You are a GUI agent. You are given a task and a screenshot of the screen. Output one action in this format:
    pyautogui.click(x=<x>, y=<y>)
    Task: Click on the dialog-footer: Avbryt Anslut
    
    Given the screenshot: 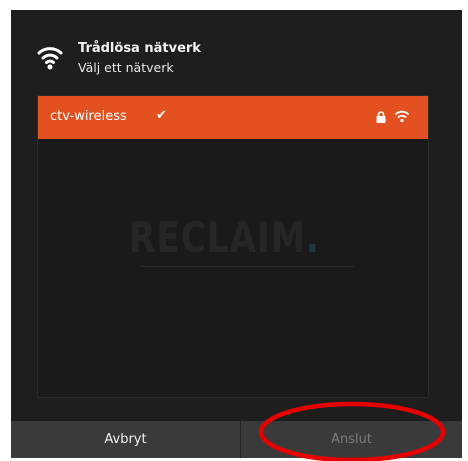 What is the action you would take?
    pyautogui.click(x=236, y=439)
    